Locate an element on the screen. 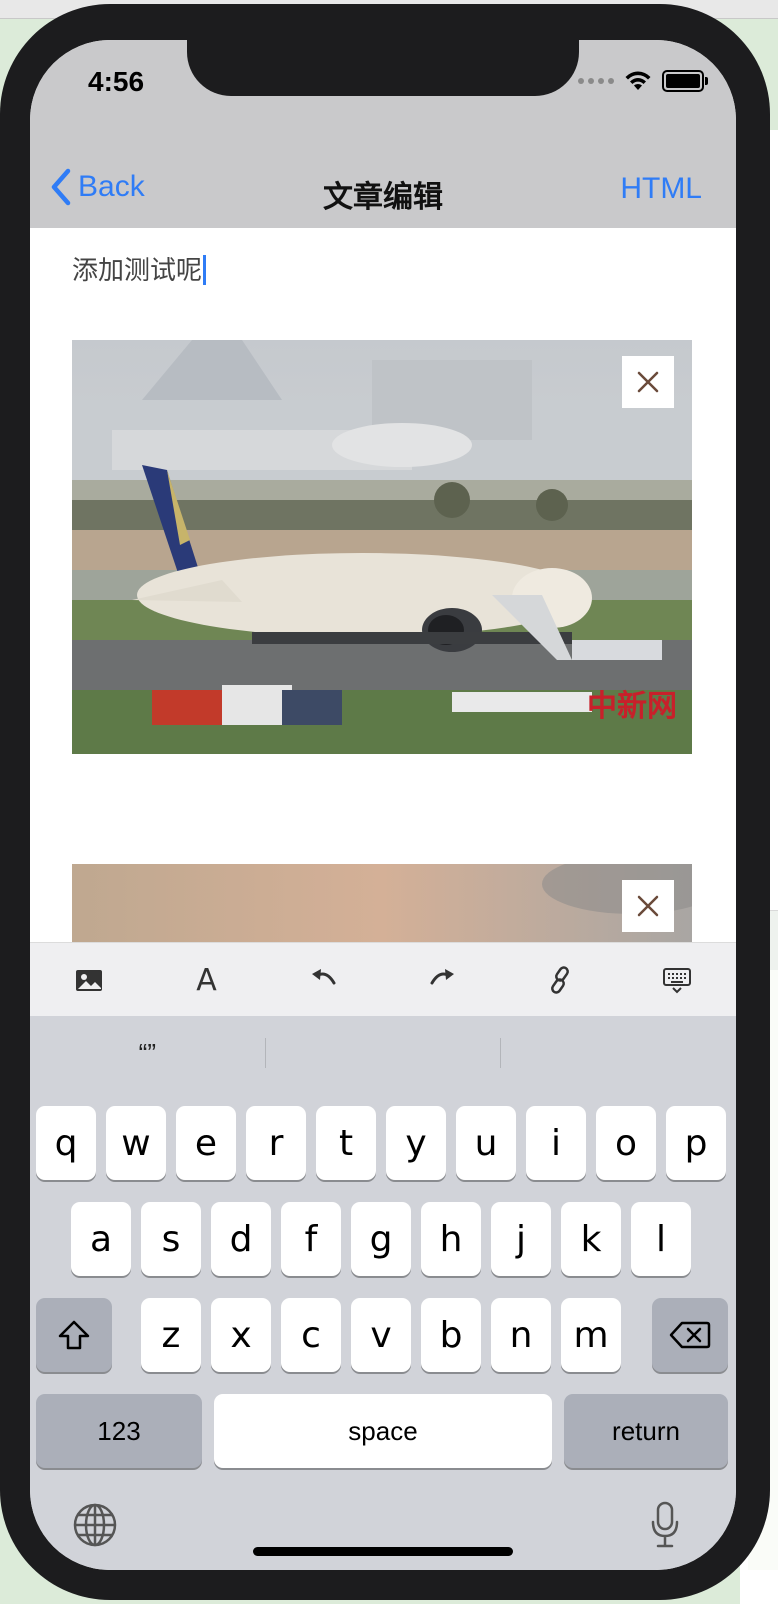 This screenshot has height=1604, width=778. font-button: A is located at coordinates (207, 980).